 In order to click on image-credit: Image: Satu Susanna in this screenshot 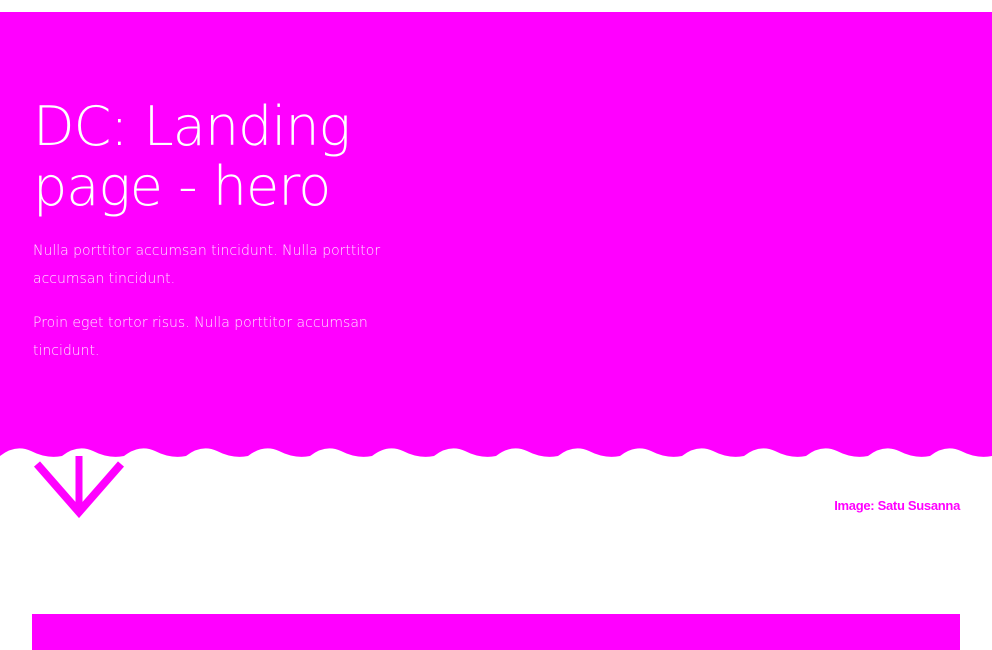, I will do `click(897, 505)`.